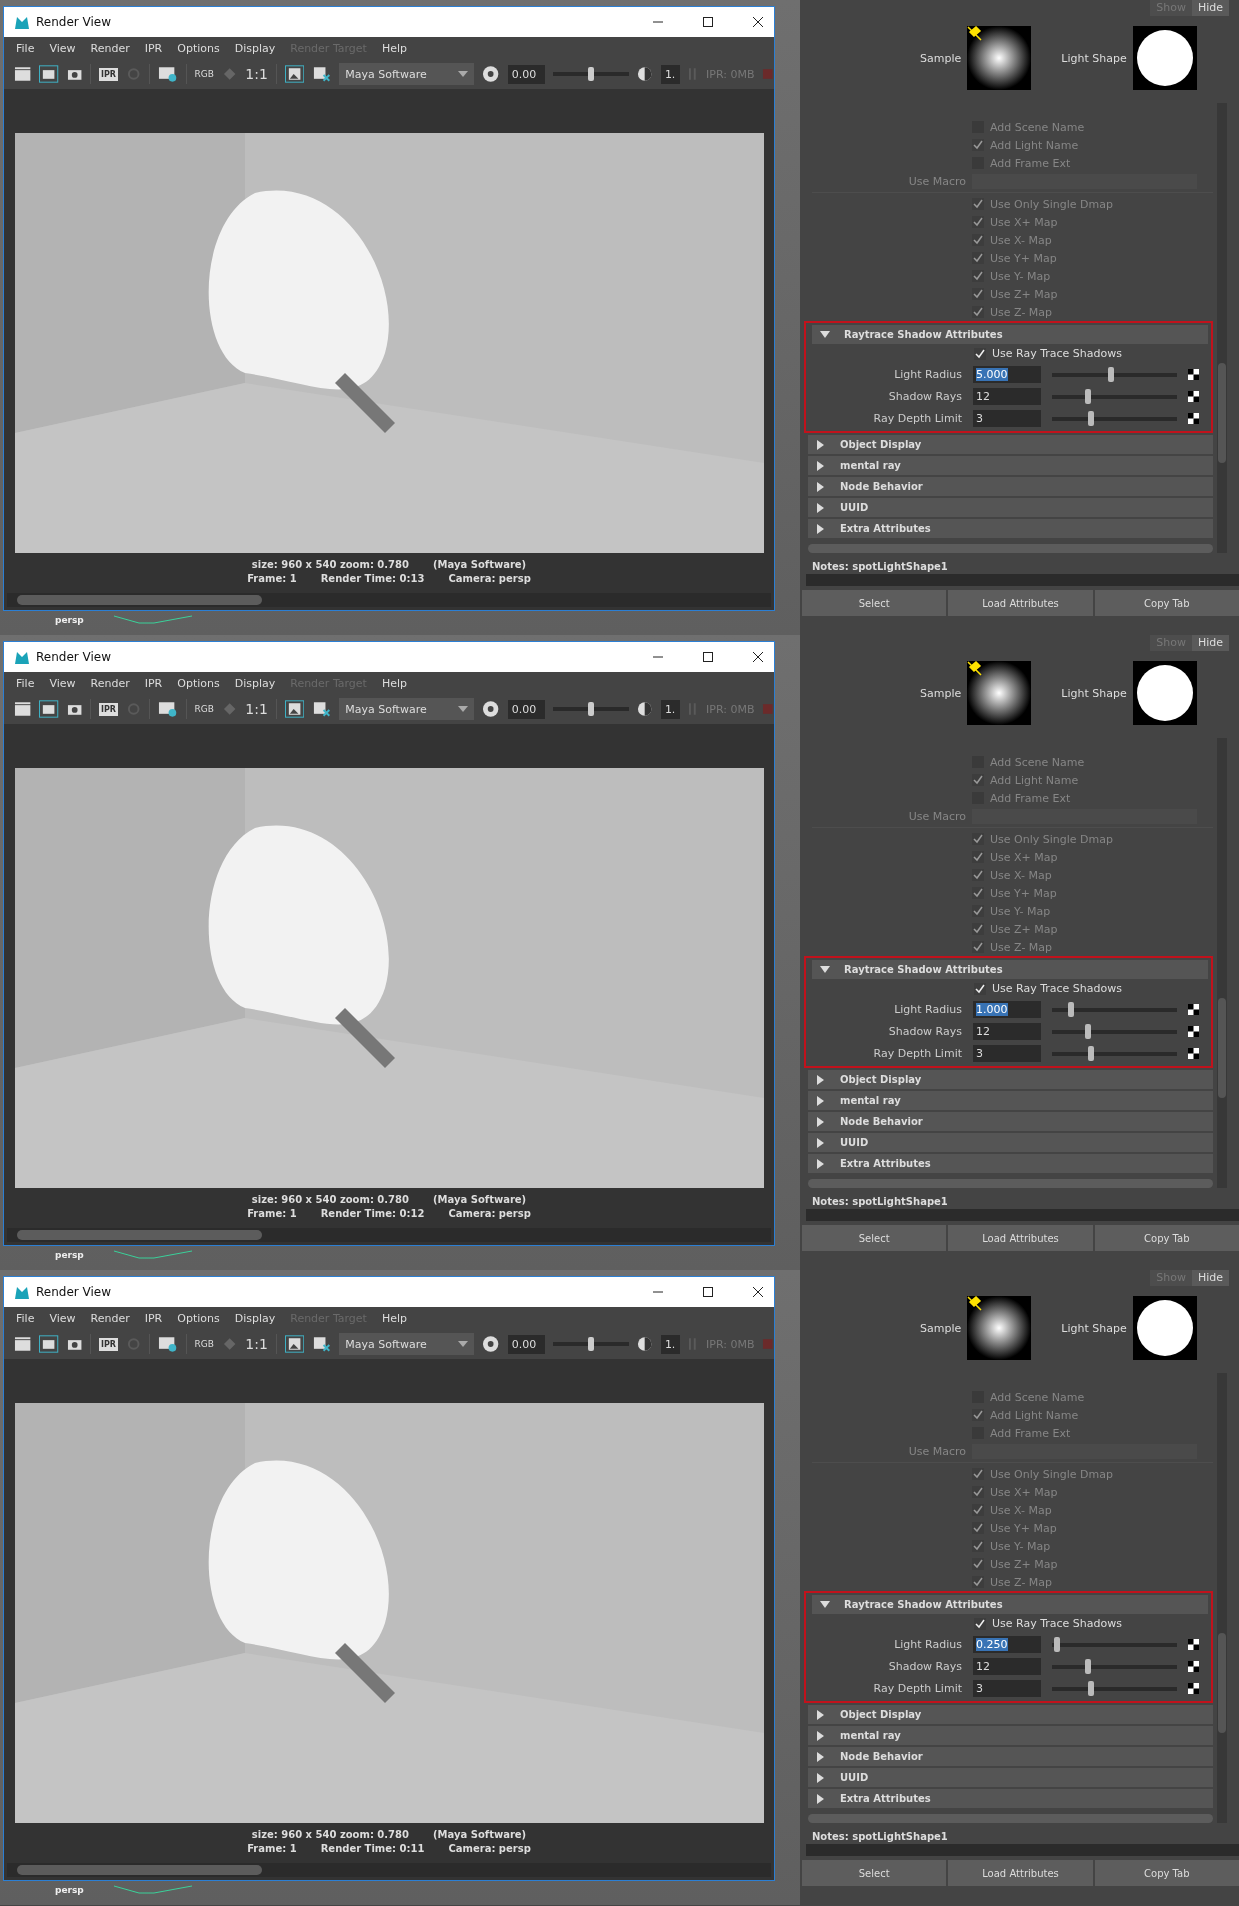 The width and height of the screenshot is (1239, 1906). What do you see at coordinates (758, 1292) in the screenshot?
I see `close-icon` at bounding box center [758, 1292].